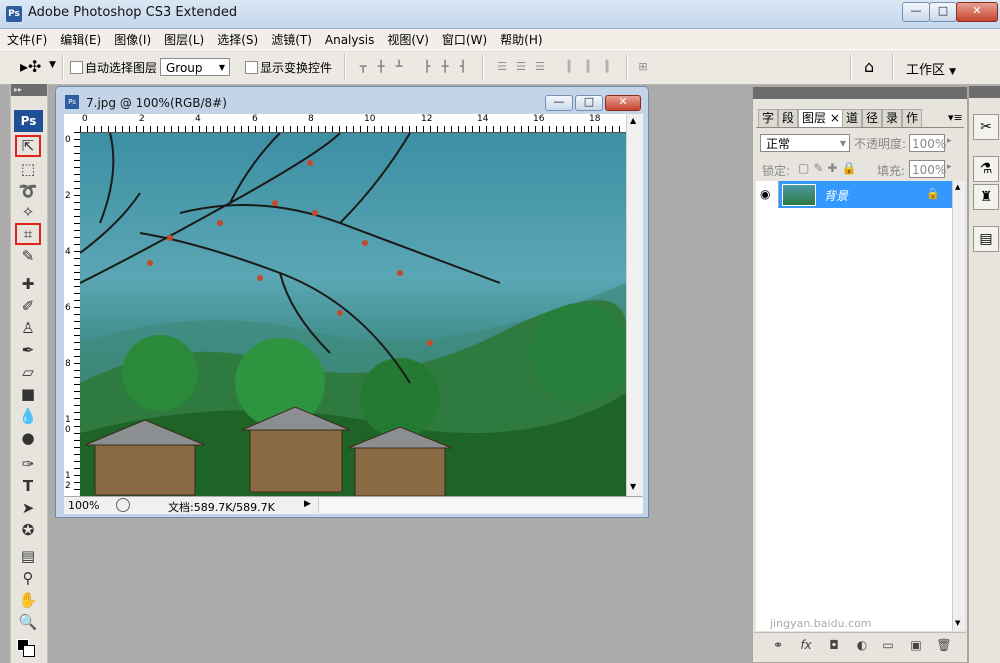 This screenshot has width=1000, height=663. What do you see at coordinates (251, 67) in the screenshot?
I see `show-transform-checkbox` at bounding box center [251, 67].